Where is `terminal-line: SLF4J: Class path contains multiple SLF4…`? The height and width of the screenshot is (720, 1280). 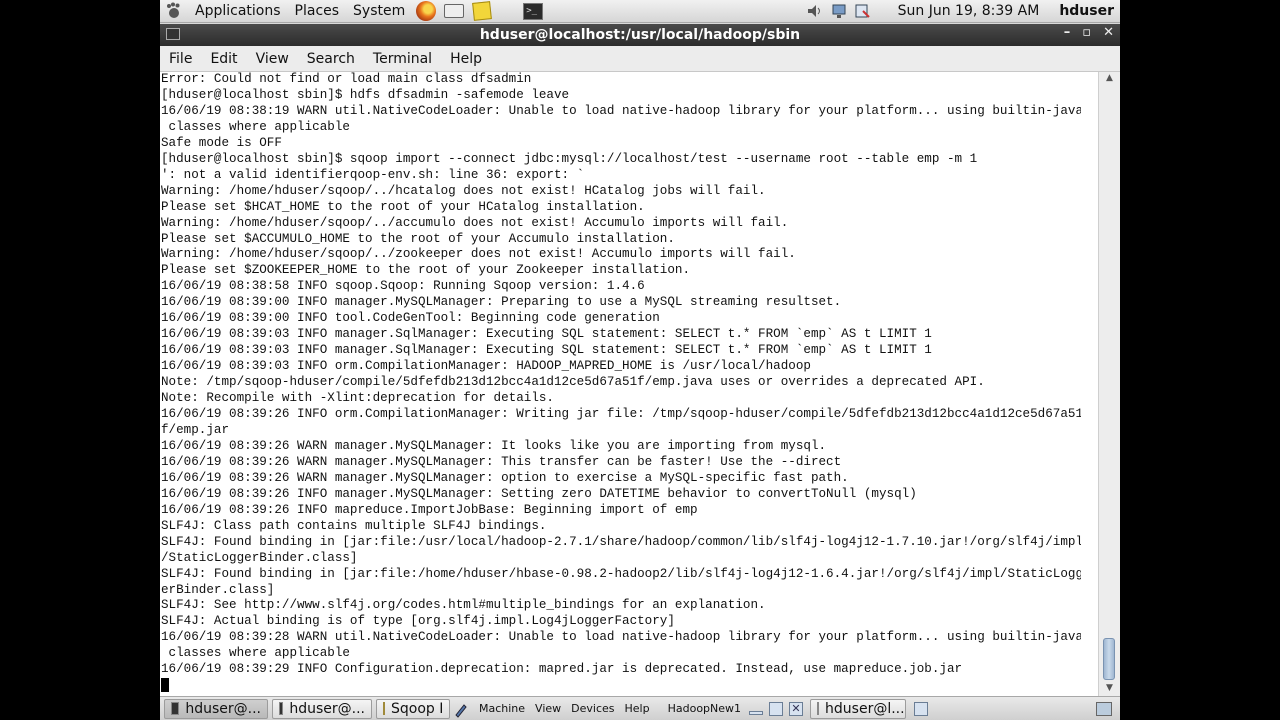 terminal-line: SLF4J: Class path contains multiple SLF4… is located at coordinates (354, 525).